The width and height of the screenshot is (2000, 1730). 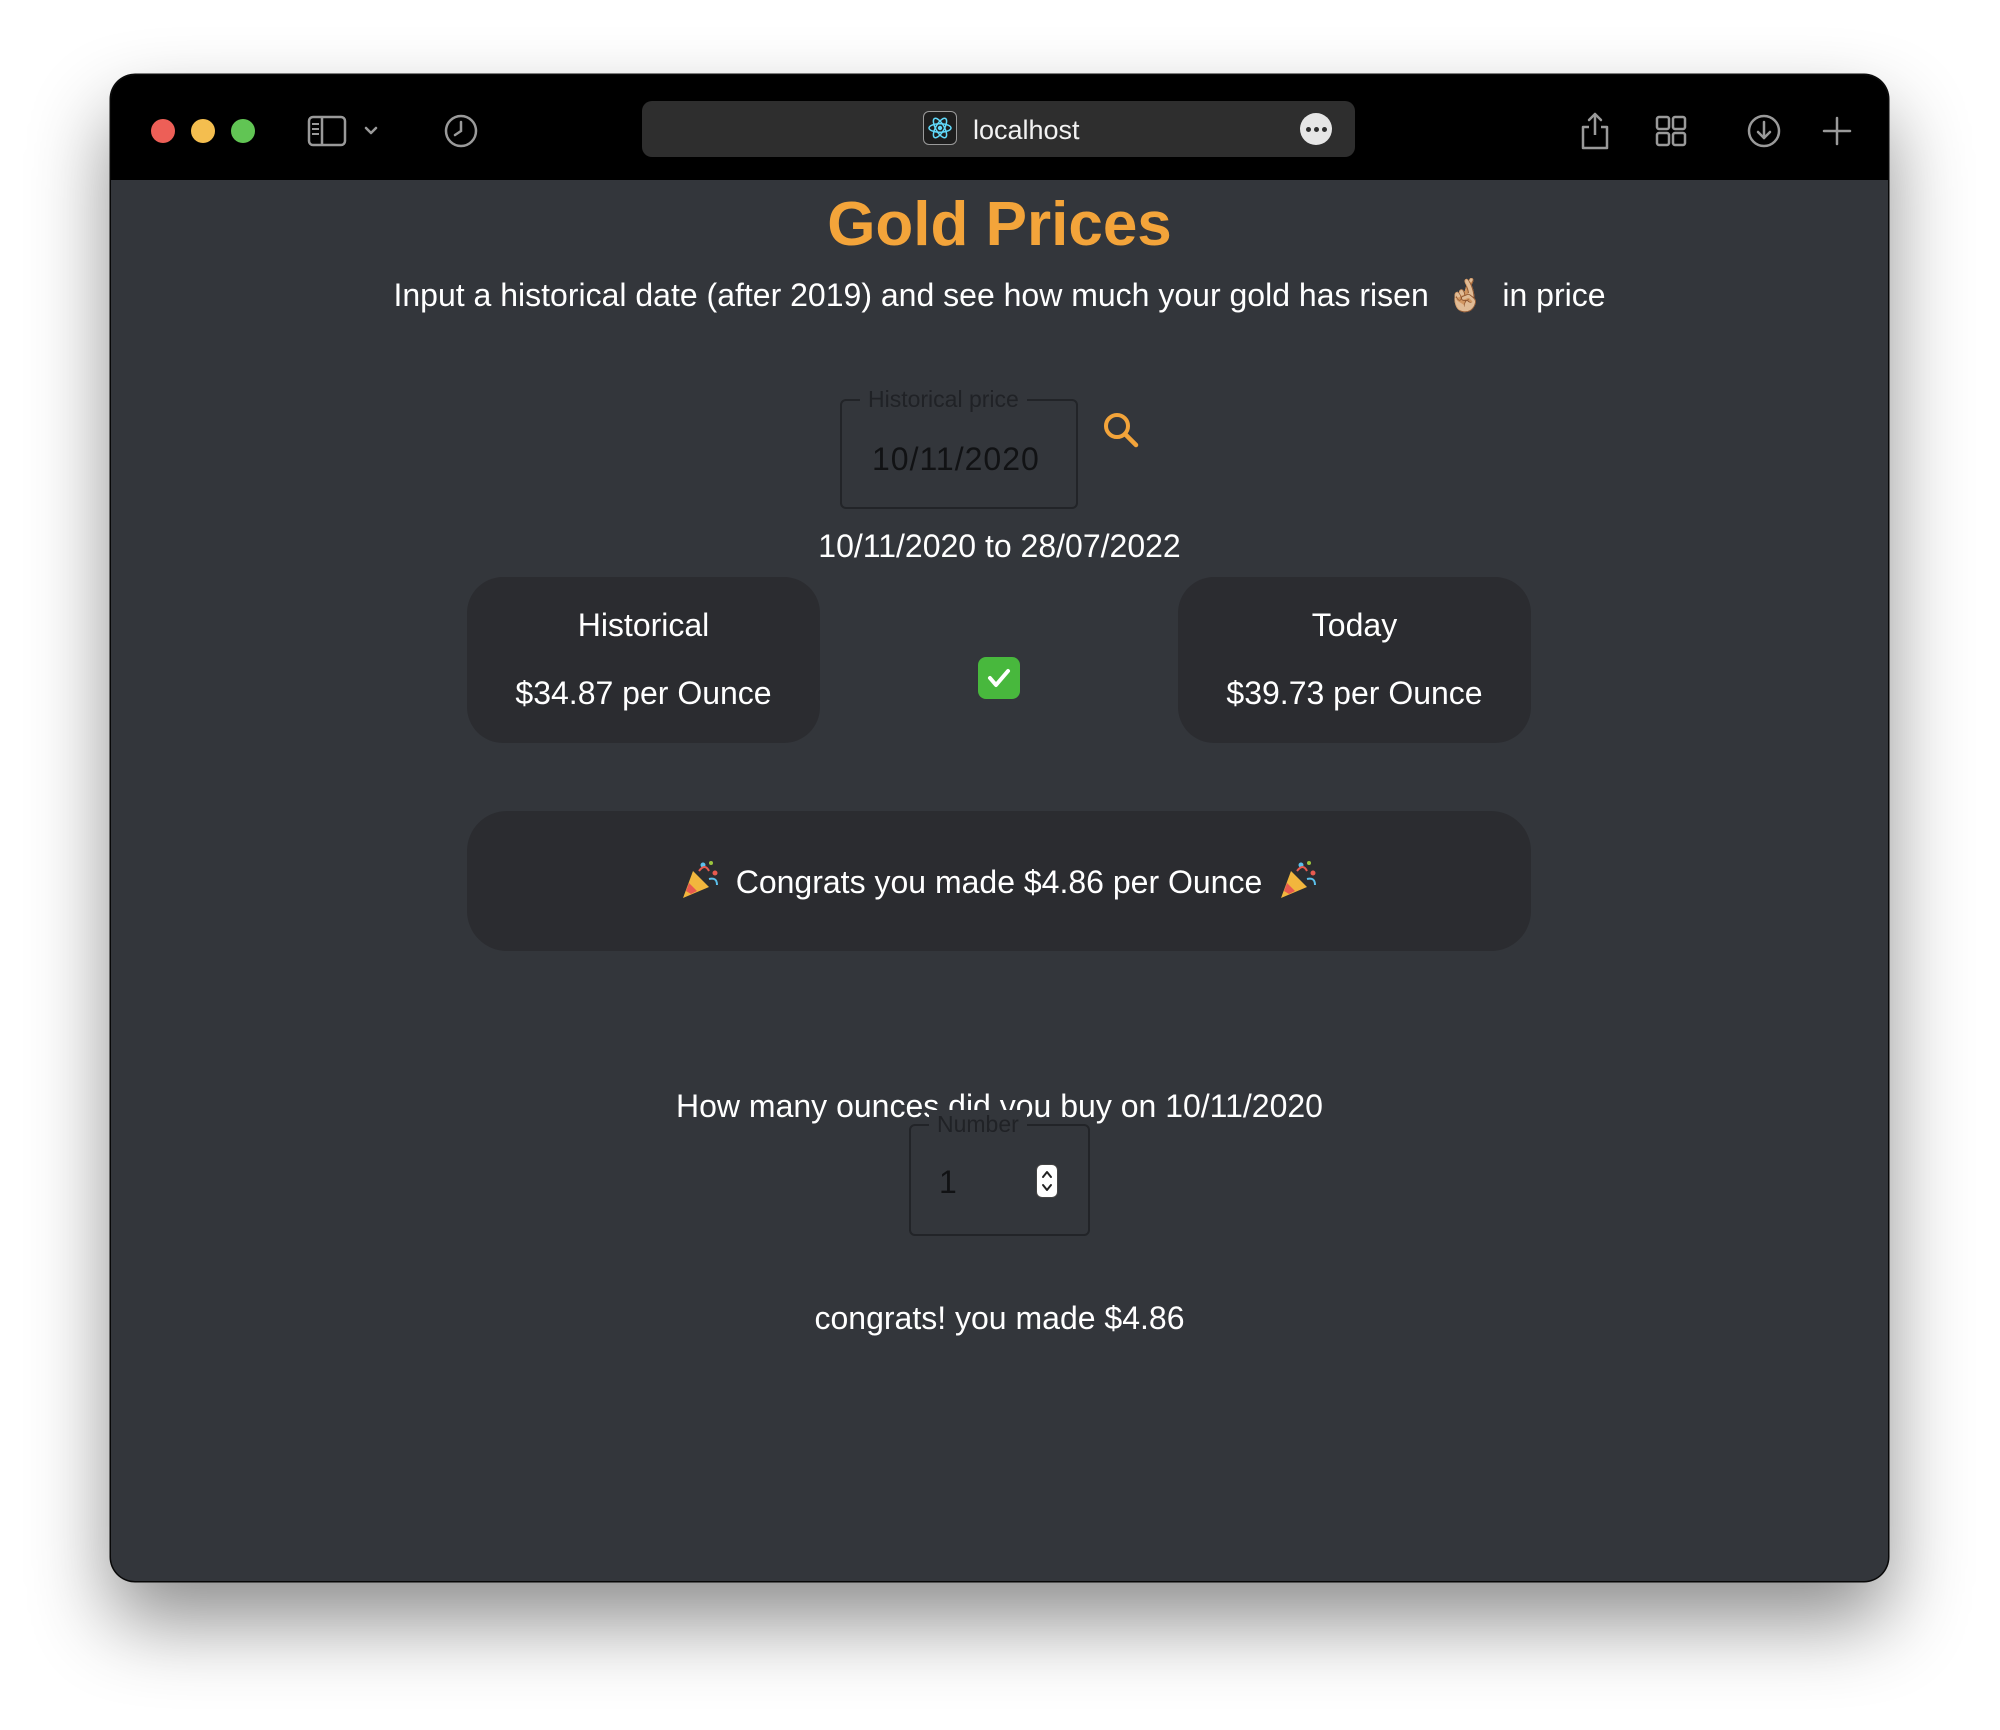 I want to click on url-text: localhost, so click(x=1026, y=130).